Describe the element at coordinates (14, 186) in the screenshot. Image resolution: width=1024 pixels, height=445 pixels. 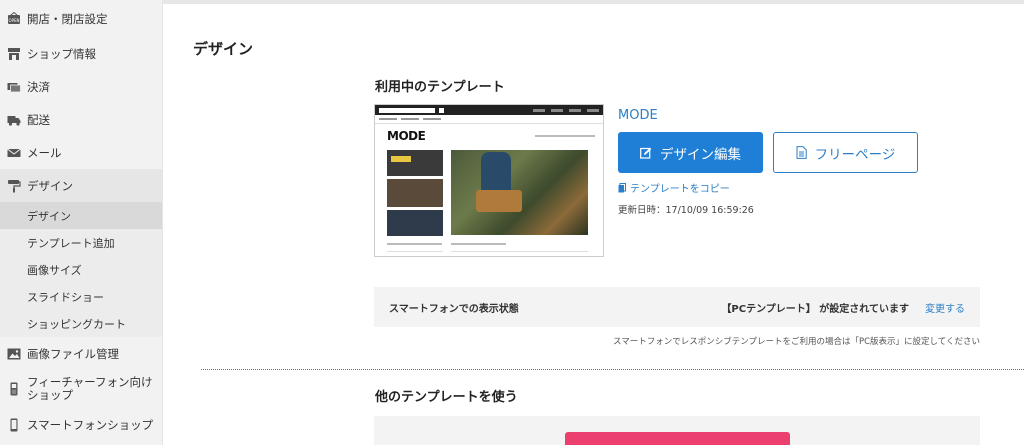
I see `paint-roller-icon` at that location.